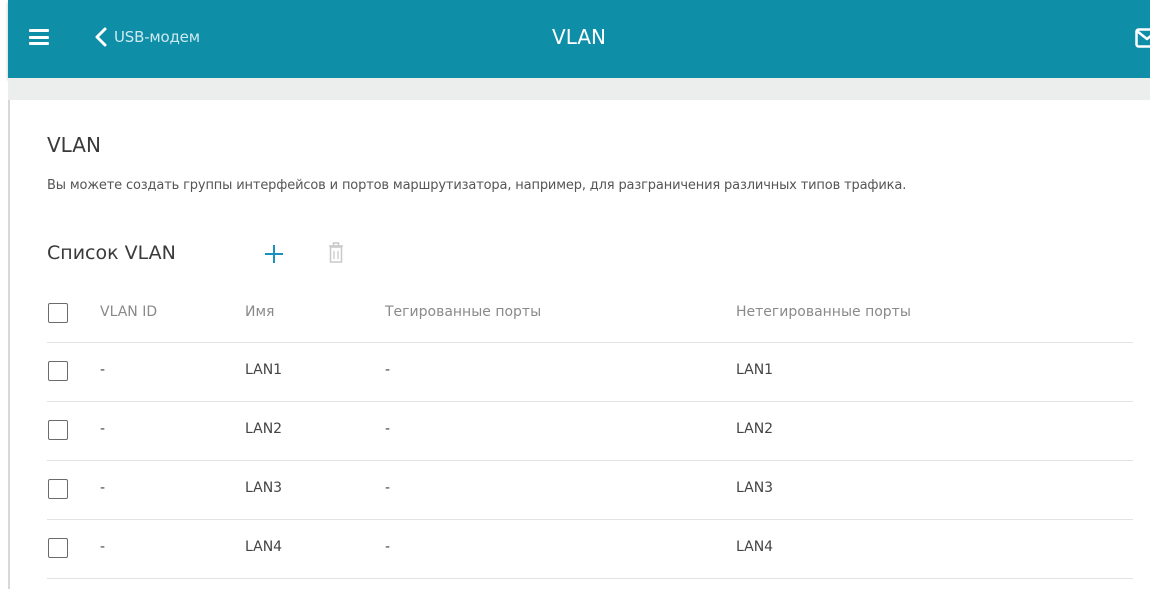  What do you see at coordinates (823, 312) in the screenshot?
I see `column-header-untagged-ports: Нетегированные порты` at bounding box center [823, 312].